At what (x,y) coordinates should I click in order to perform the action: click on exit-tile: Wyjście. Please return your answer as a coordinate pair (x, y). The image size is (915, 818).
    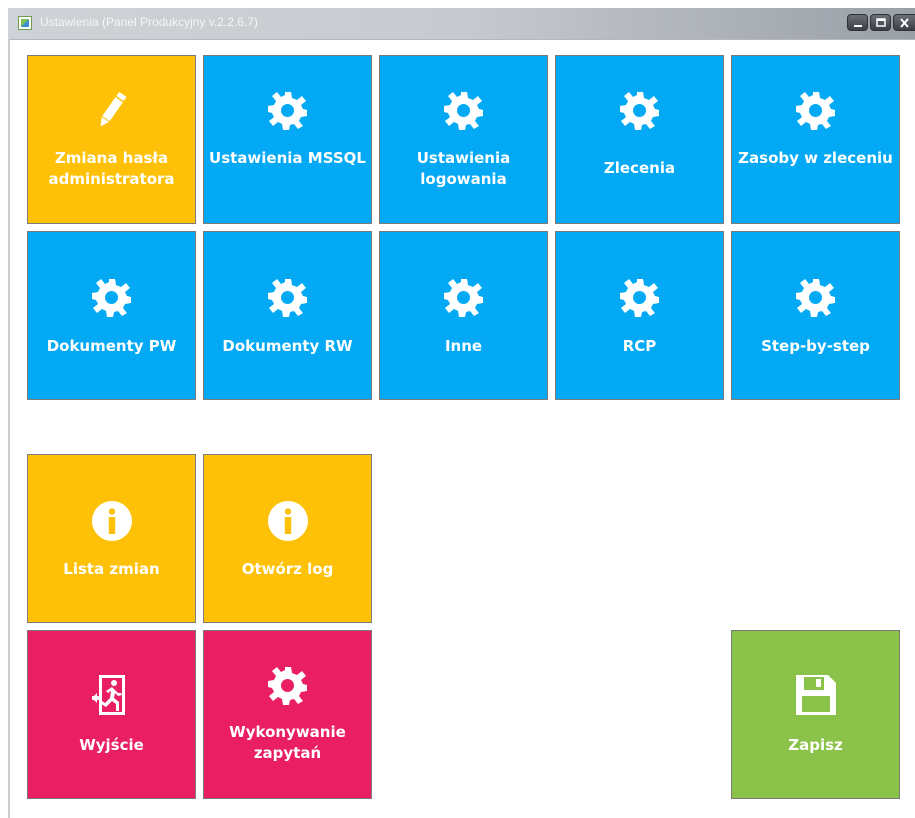
    Looking at the image, I should click on (111, 714).